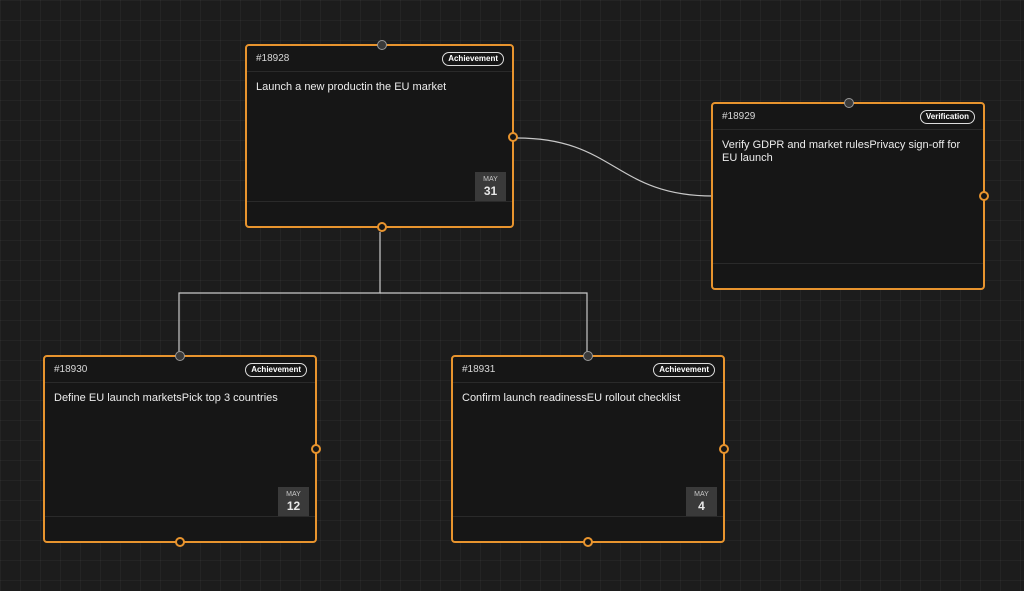 This screenshot has width=1024, height=591. I want to click on due-date-day: 4, so click(701, 506).